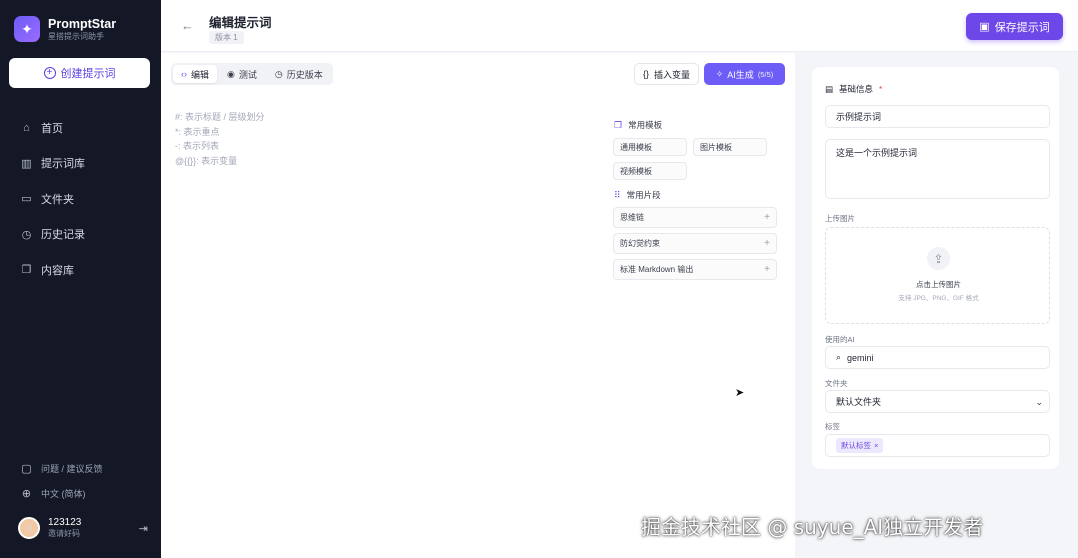 The width and height of the screenshot is (1078, 558). I want to click on folder-label: 文件夹, so click(836, 383).